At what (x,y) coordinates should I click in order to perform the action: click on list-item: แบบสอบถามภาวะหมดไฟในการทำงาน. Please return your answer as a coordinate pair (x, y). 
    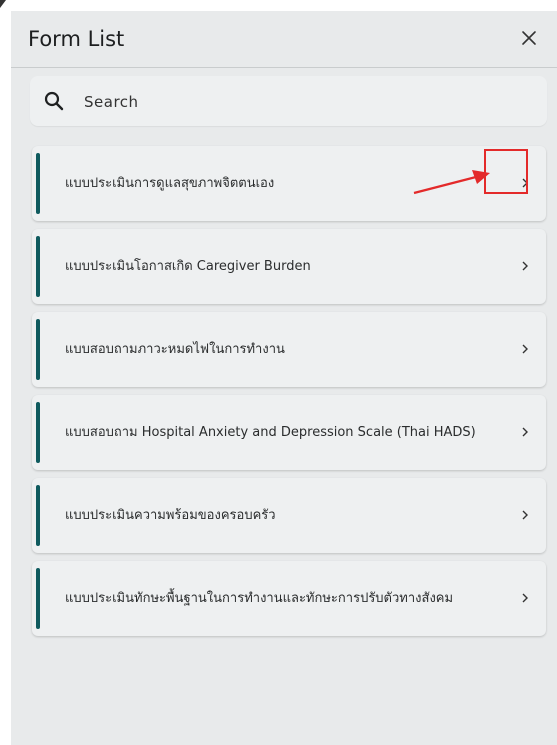
    Looking at the image, I should click on (289, 349).